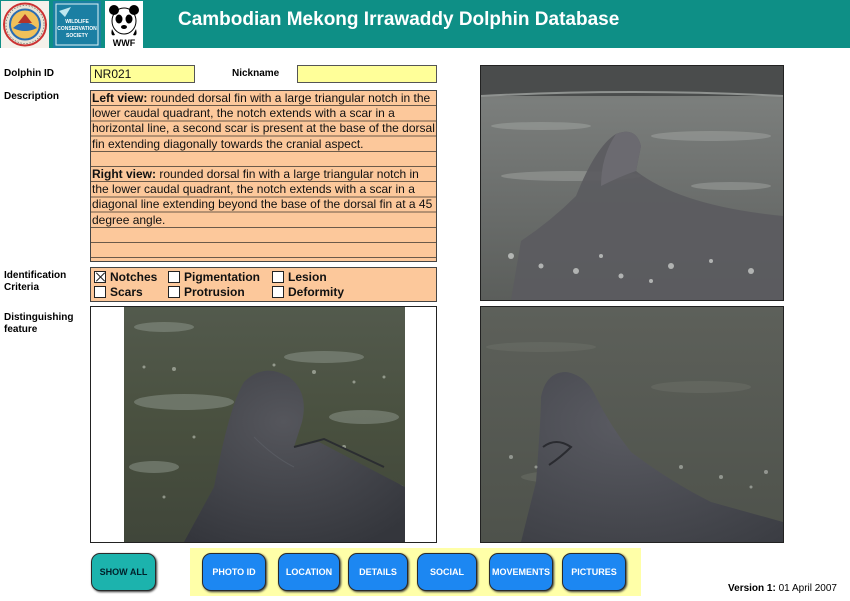  What do you see at coordinates (142, 74) in the screenshot?
I see `dolphin-id-field: NR021` at bounding box center [142, 74].